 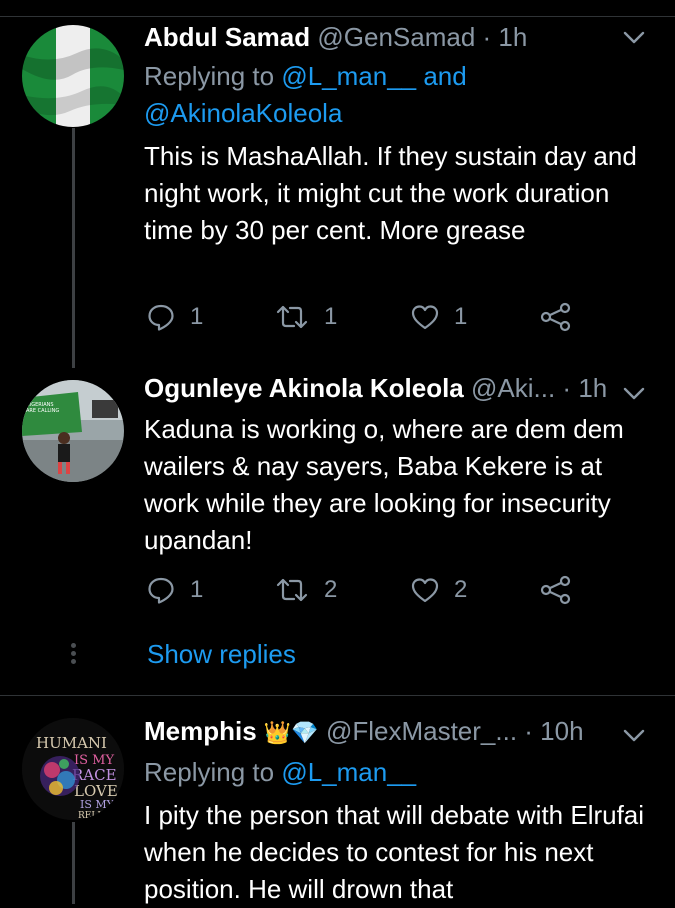 What do you see at coordinates (221, 654) in the screenshot?
I see `show-replies-link: Show replies` at bounding box center [221, 654].